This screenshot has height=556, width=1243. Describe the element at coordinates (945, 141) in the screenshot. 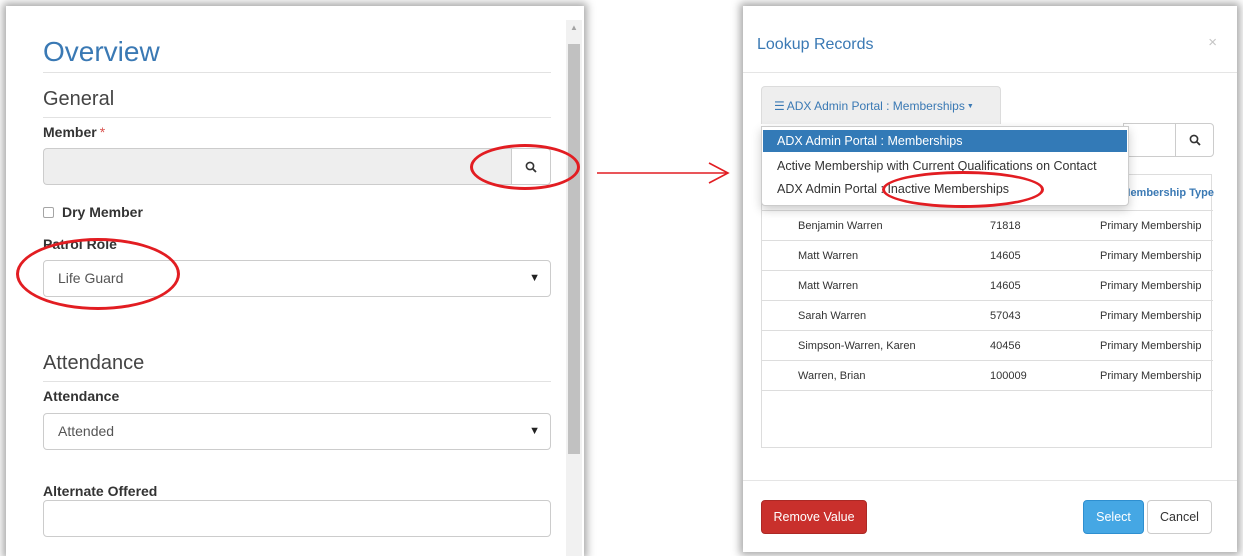

I see `dropdown-item-memberships: ADX Admin Portal : Memberships` at that location.